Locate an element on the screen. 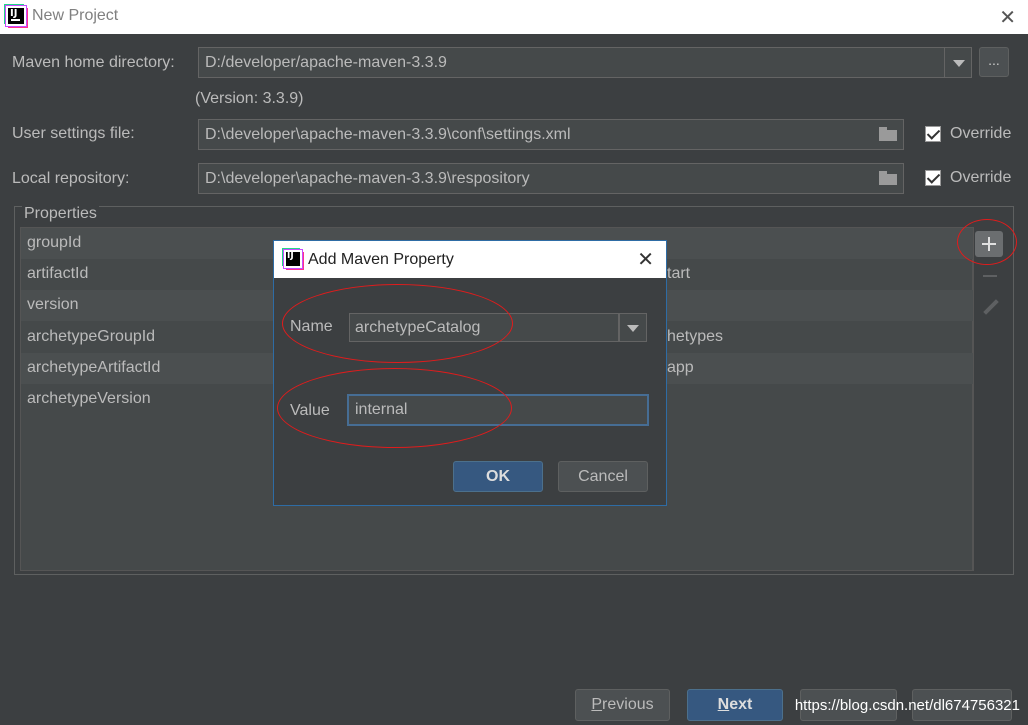 The image size is (1028, 725). ok-button: OK is located at coordinates (498, 476).